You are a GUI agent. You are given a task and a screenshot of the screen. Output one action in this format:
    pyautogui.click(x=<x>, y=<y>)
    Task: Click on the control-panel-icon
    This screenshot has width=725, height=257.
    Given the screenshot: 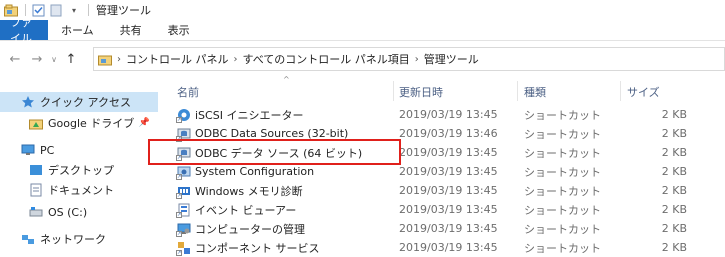 What is the action you would take?
    pyautogui.click(x=105, y=59)
    